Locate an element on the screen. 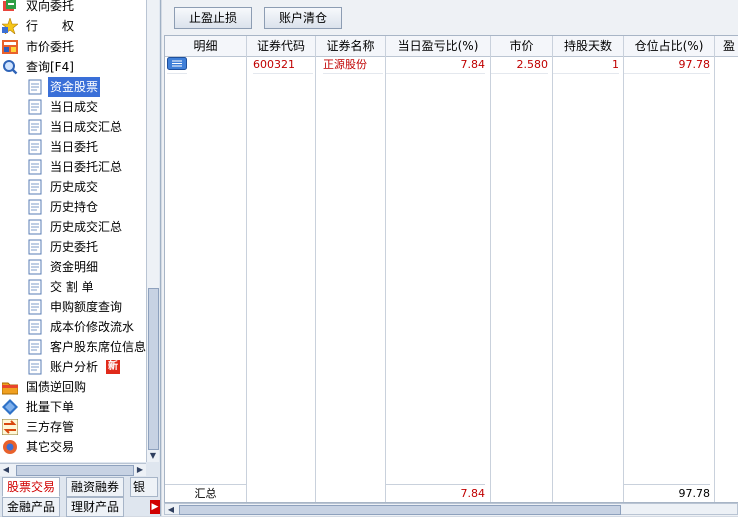 The image size is (738, 517). new-badge: 新 is located at coordinates (113, 367).